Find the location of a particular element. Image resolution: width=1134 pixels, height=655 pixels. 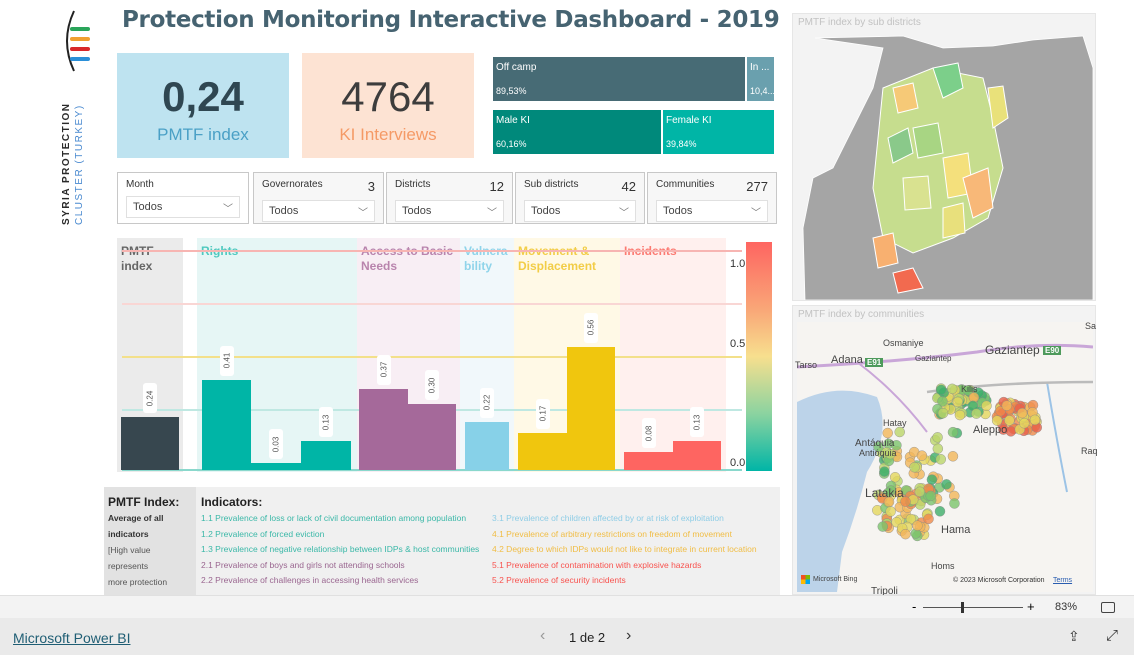

kpi-label: PMTF index is located at coordinates (203, 134).